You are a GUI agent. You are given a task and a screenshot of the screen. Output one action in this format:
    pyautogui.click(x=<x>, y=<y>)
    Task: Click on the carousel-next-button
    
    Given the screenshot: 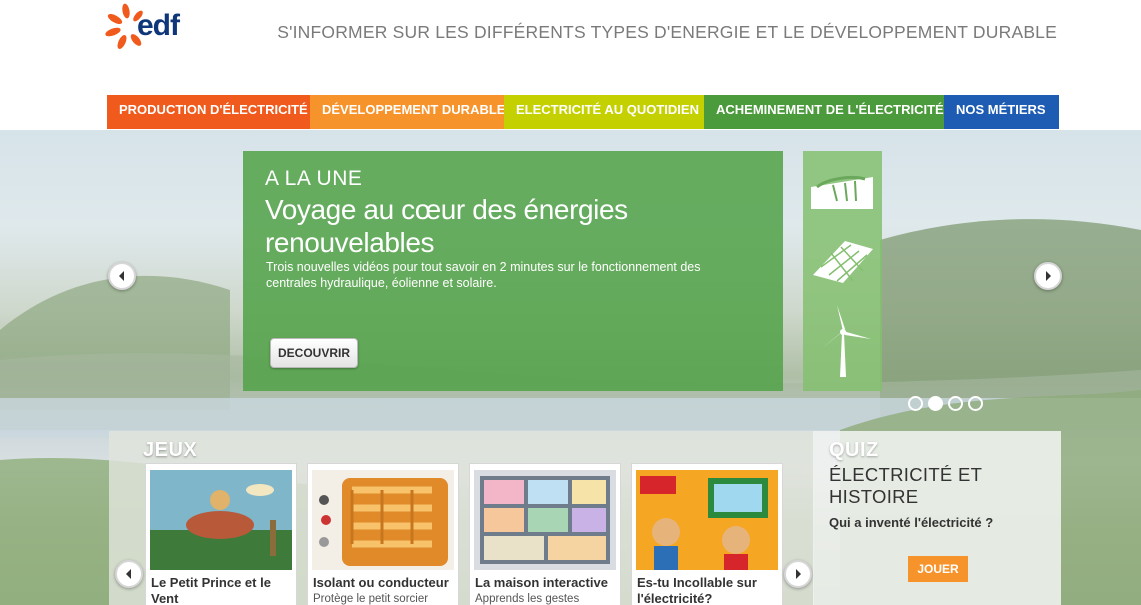 What is the action you would take?
    pyautogui.click(x=1048, y=276)
    